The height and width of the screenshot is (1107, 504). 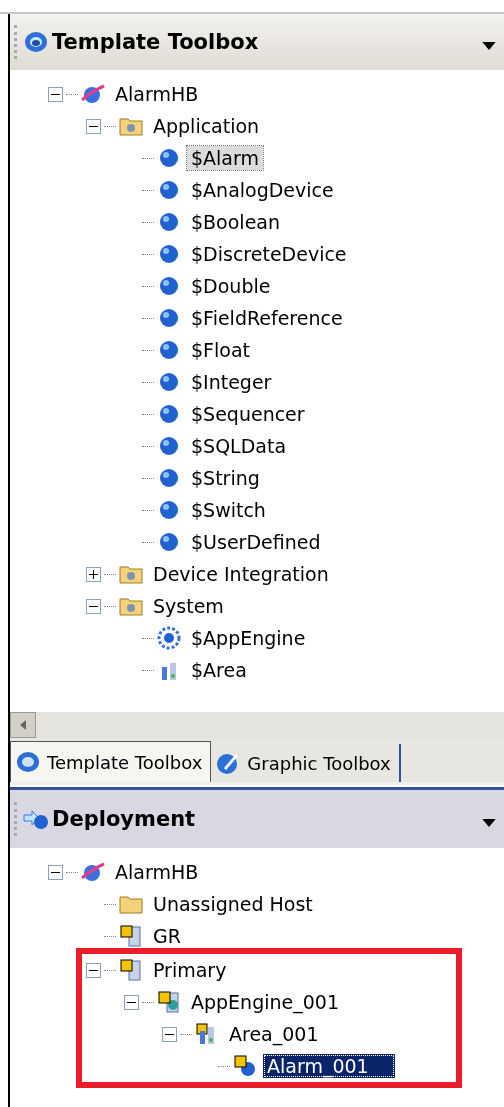 What do you see at coordinates (248, 638) in the screenshot?
I see `tree-item: $AppEngine` at bounding box center [248, 638].